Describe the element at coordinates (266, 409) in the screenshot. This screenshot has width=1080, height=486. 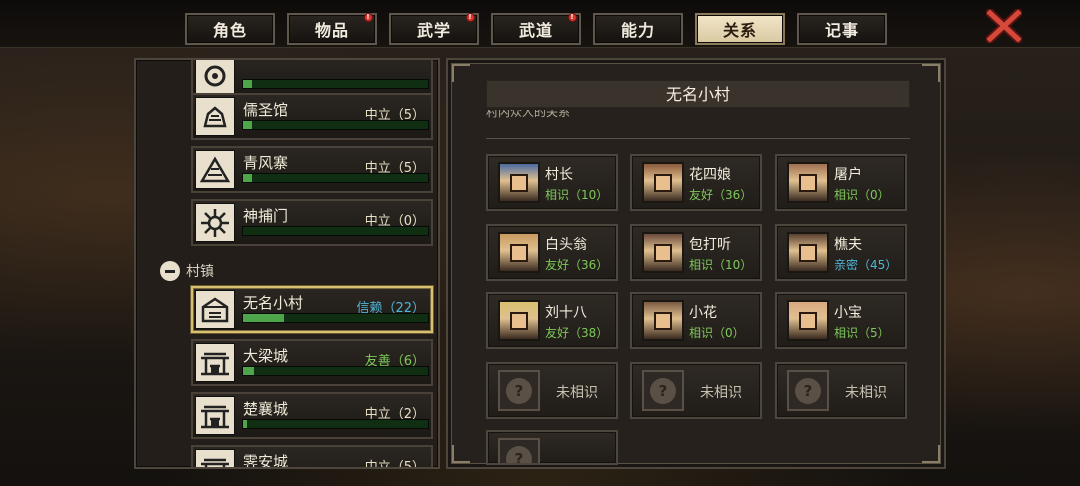
I see `town-name: 楚襄城` at that location.